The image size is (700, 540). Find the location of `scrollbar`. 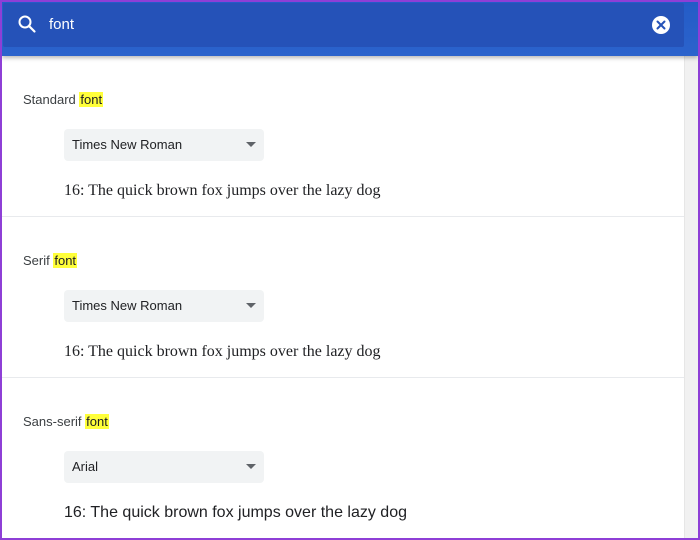

scrollbar is located at coordinates (691, 297).